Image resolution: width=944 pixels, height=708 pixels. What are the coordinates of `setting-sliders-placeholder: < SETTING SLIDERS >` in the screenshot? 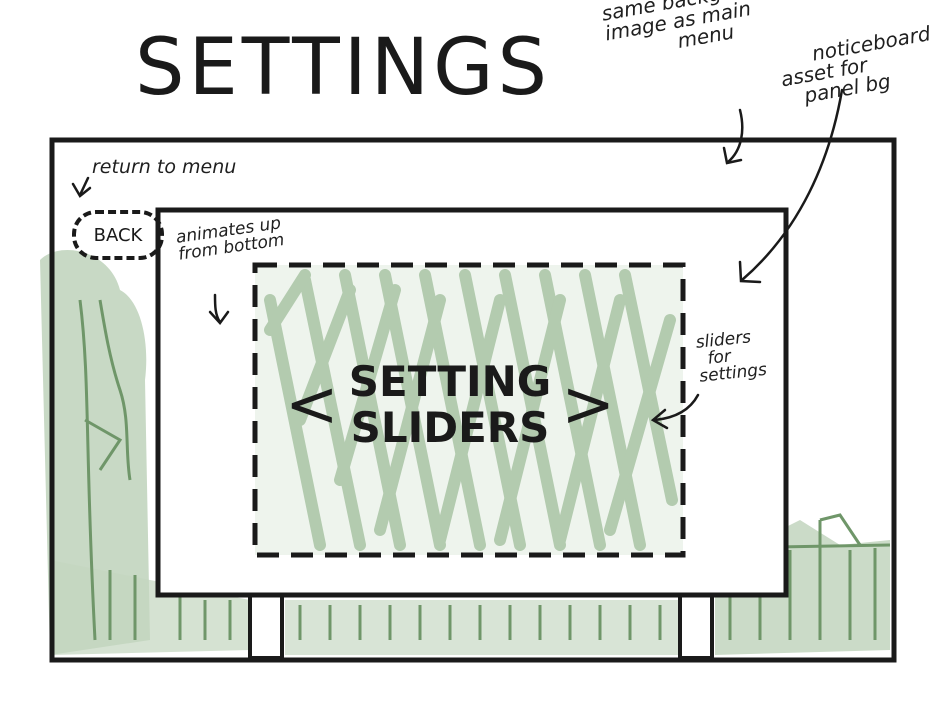 It's located at (450, 405).